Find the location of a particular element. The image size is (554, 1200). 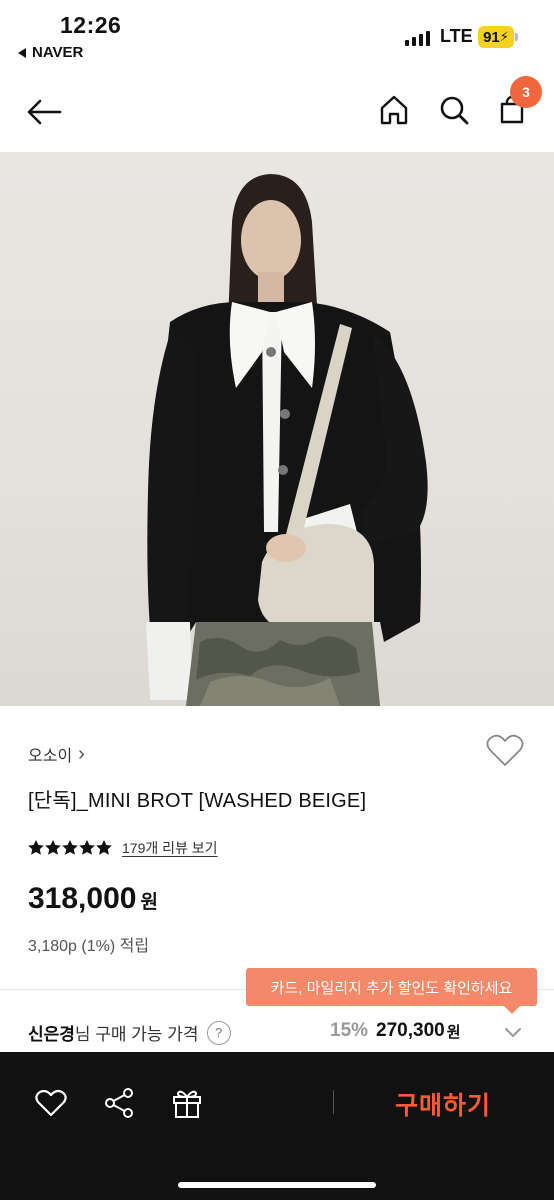

wishlist-heart-icon is located at coordinates (505, 753).